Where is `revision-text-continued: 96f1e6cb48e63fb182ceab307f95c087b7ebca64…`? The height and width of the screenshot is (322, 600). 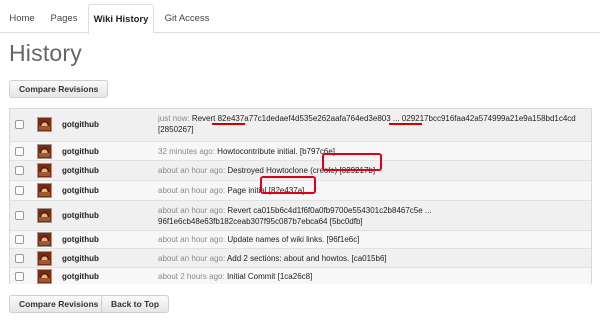
revision-text-continued: 96f1e6cb48e63fb182ceab307f95c087b7ebca64… is located at coordinates (260, 221).